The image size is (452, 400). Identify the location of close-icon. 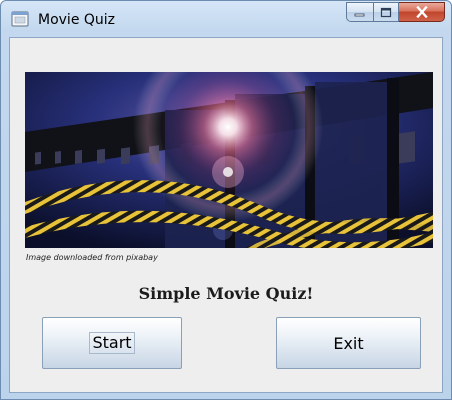
(422, 12).